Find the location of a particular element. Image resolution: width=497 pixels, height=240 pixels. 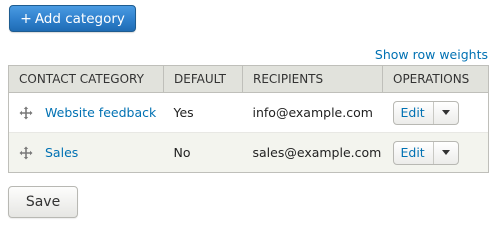

show-row-weights-link: Show row weights is located at coordinates (431, 54).